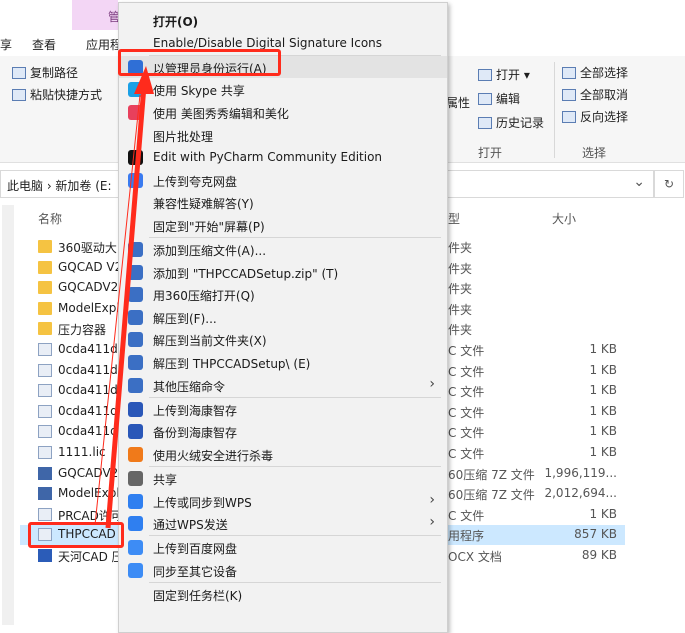 This screenshot has width=685, height=633. I want to click on annotation-arrow, so click(124, 297).